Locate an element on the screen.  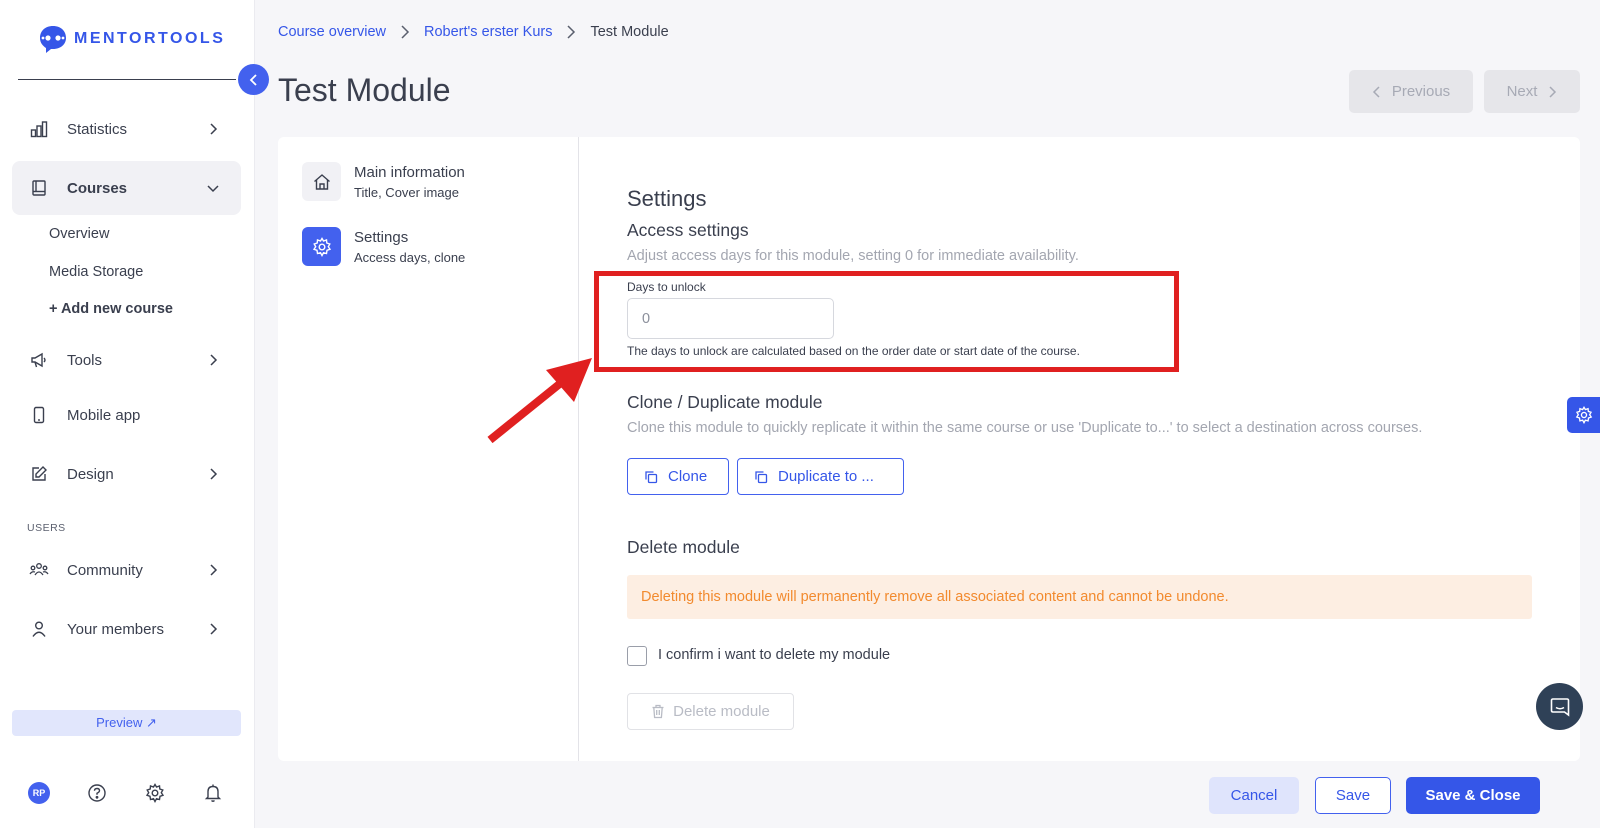
confirm-delete-label: I confirm i want to delete my module is located at coordinates (774, 655).